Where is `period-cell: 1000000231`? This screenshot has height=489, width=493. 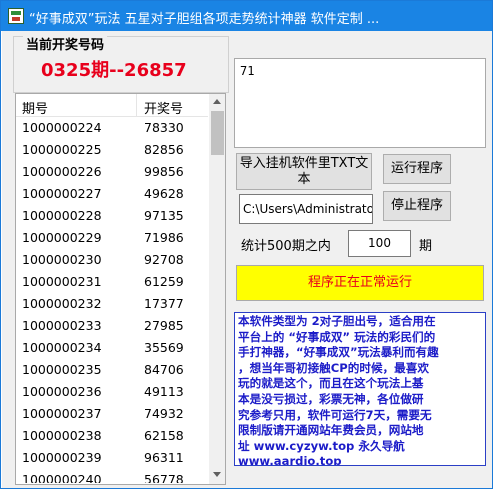 period-cell: 1000000231 is located at coordinates (62, 281).